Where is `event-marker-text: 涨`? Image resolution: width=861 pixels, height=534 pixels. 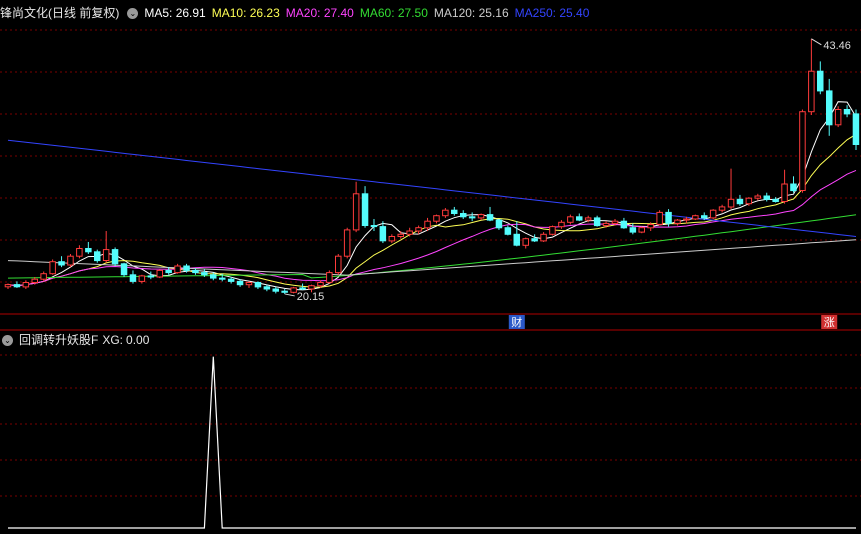
event-marker-text: 涨 is located at coordinates (829, 322).